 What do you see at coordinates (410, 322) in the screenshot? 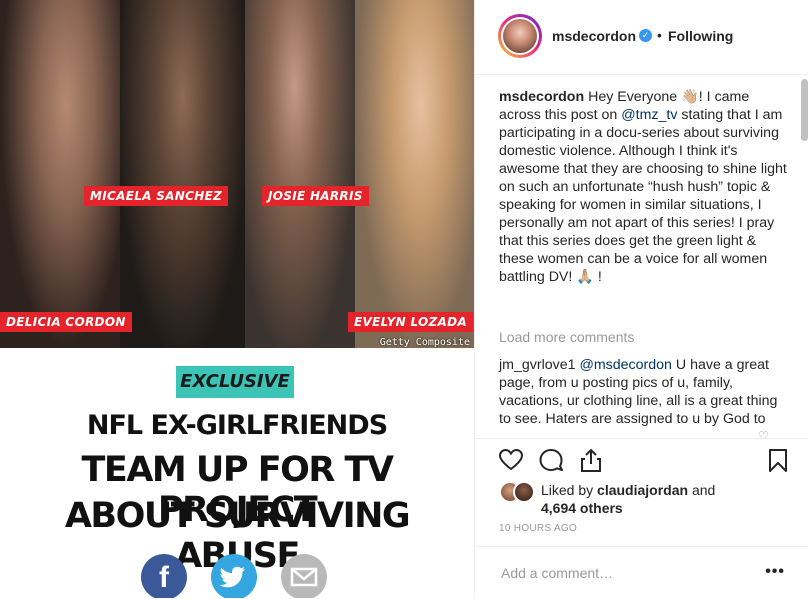
I see `name-tag-evelyn: EVELYN LOZADA` at bounding box center [410, 322].